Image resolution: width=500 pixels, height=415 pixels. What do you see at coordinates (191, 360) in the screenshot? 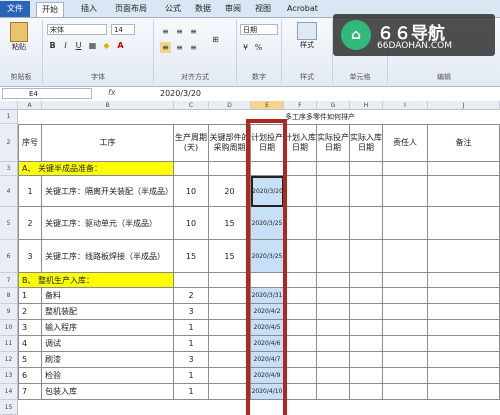
I see `prod-row-cycle: 3` at bounding box center [191, 360].